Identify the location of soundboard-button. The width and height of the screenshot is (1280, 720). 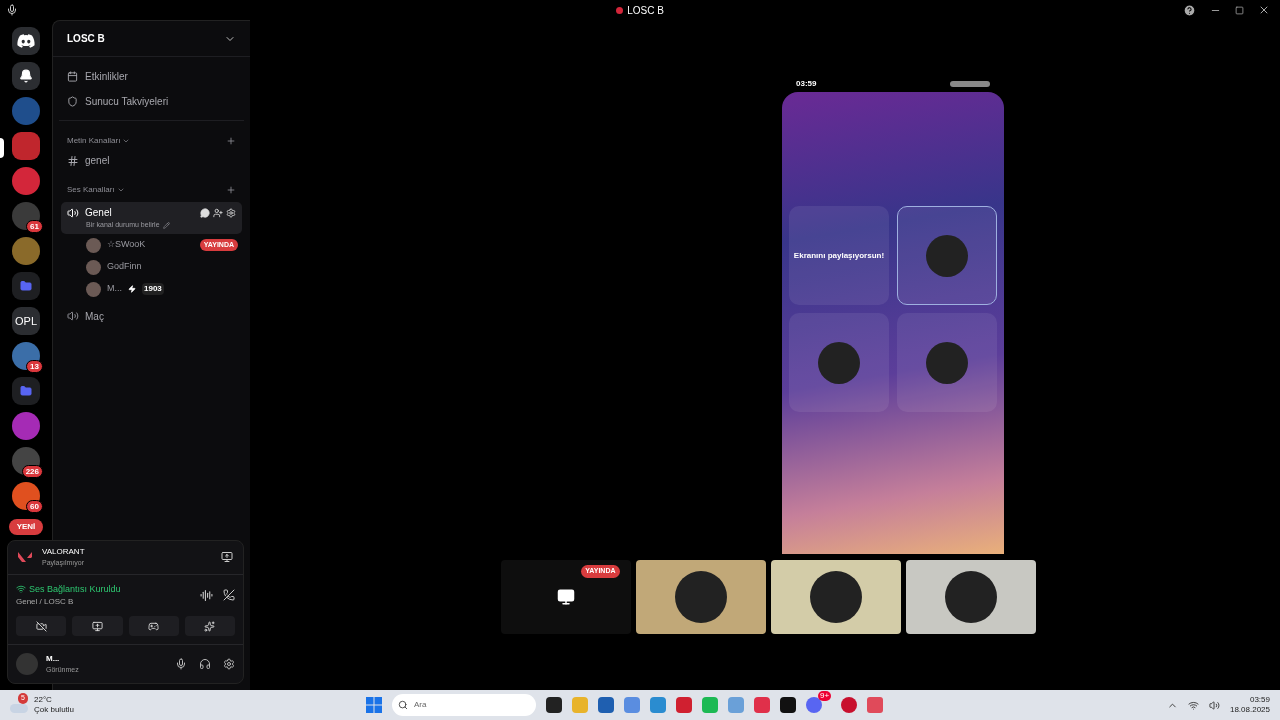
(209, 626).